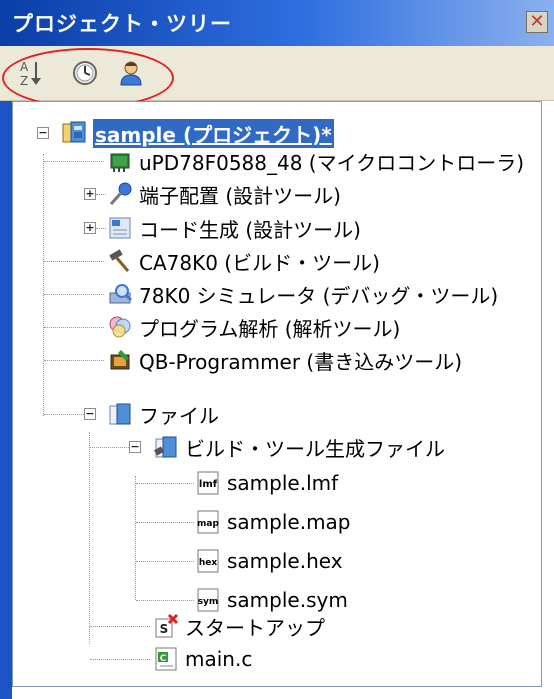  What do you see at coordinates (301, 361) in the screenshot?
I see `tree-item-label: QB-Programmer (書き込みツール)` at bounding box center [301, 361].